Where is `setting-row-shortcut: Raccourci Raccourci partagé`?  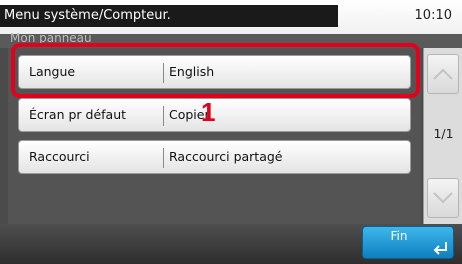
setting-row-shortcut: Raccourci Raccourci partagé is located at coordinates (214, 157).